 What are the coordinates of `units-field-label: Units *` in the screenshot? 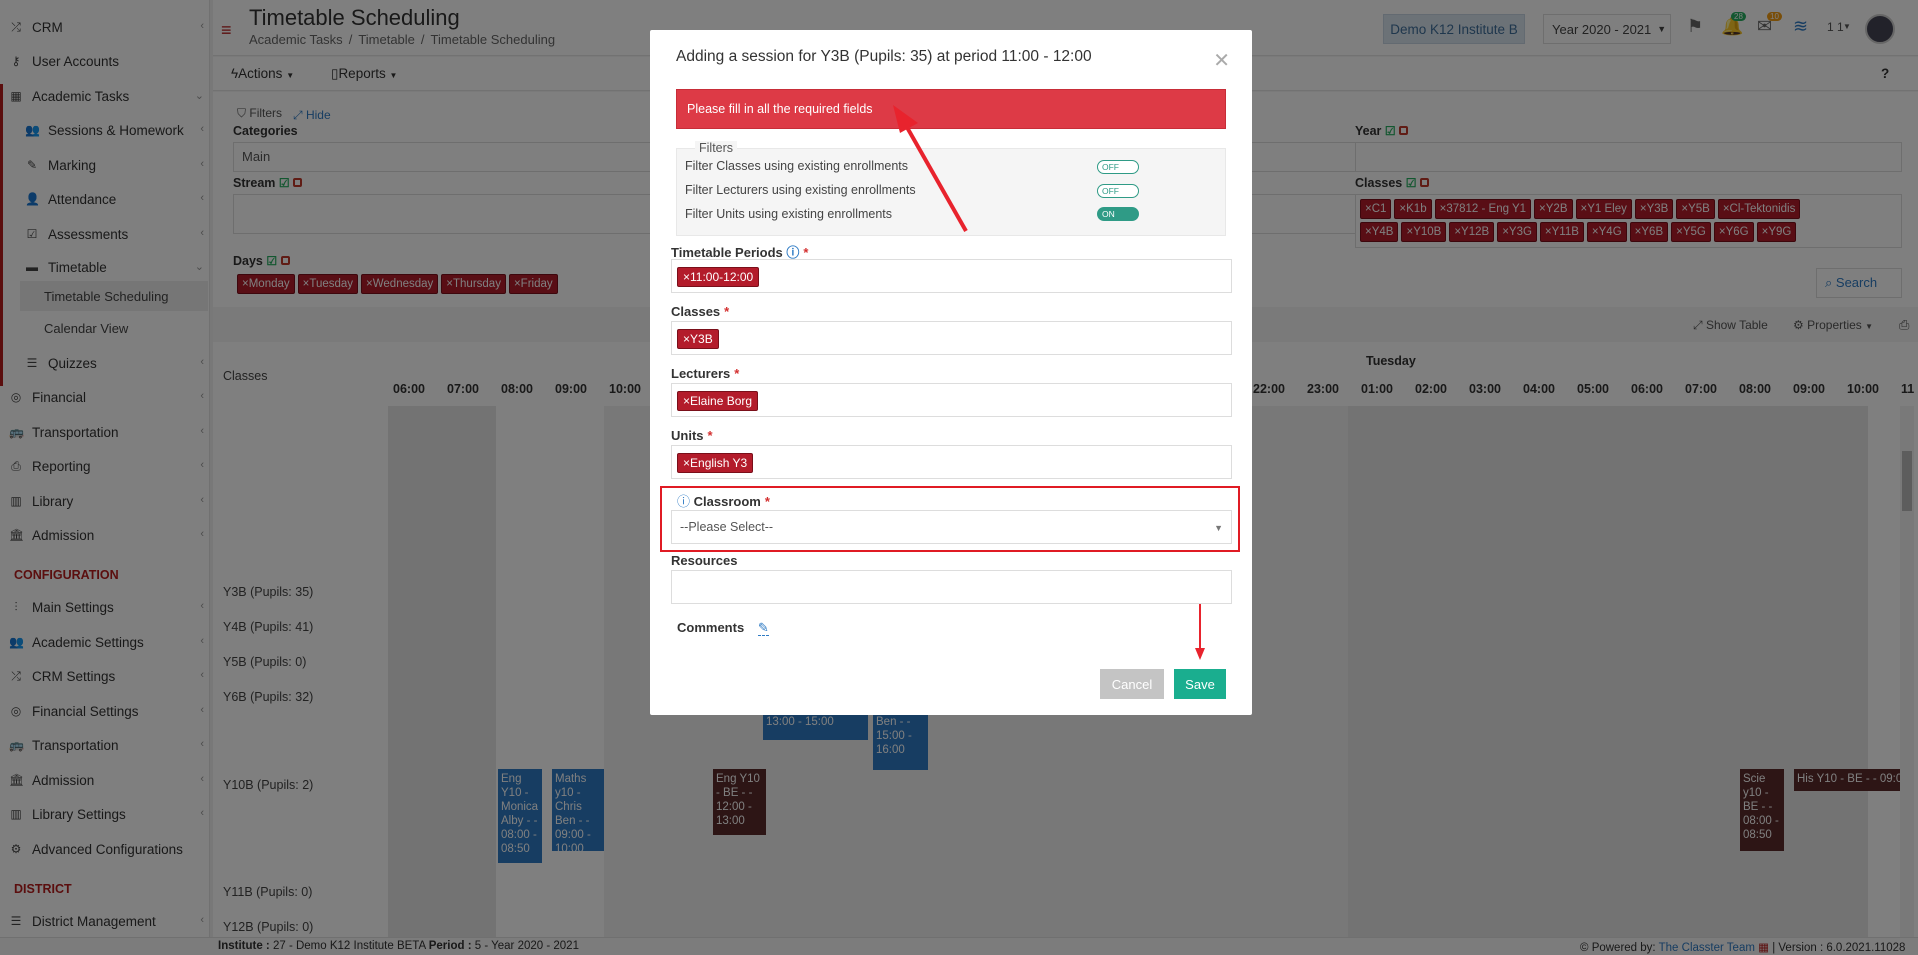 It's located at (692, 435).